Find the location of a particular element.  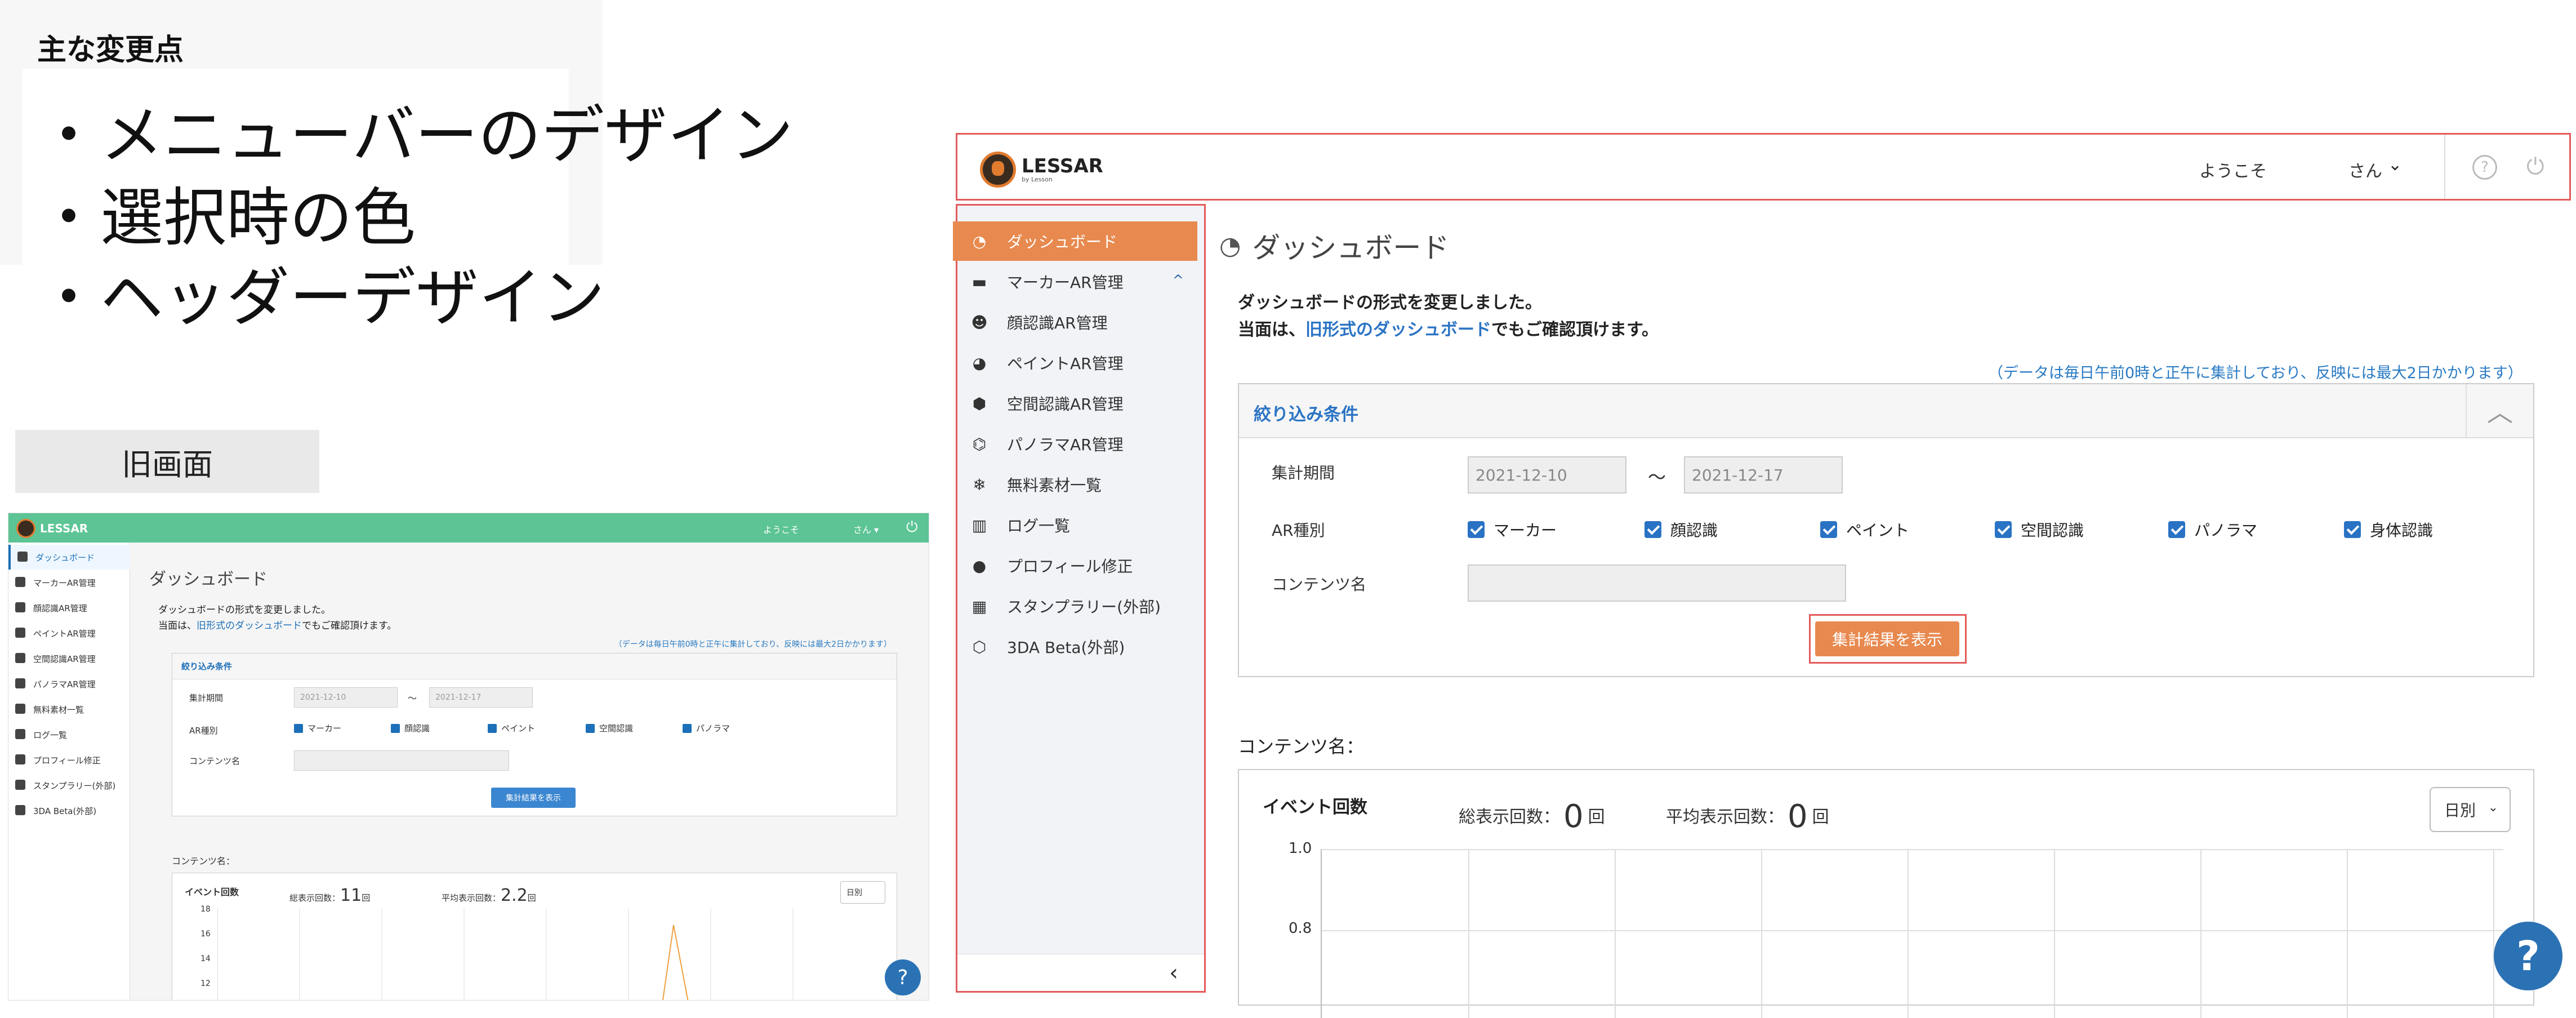

old-sidebar-item: パノラマAR管理 is located at coordinates (69, 684).